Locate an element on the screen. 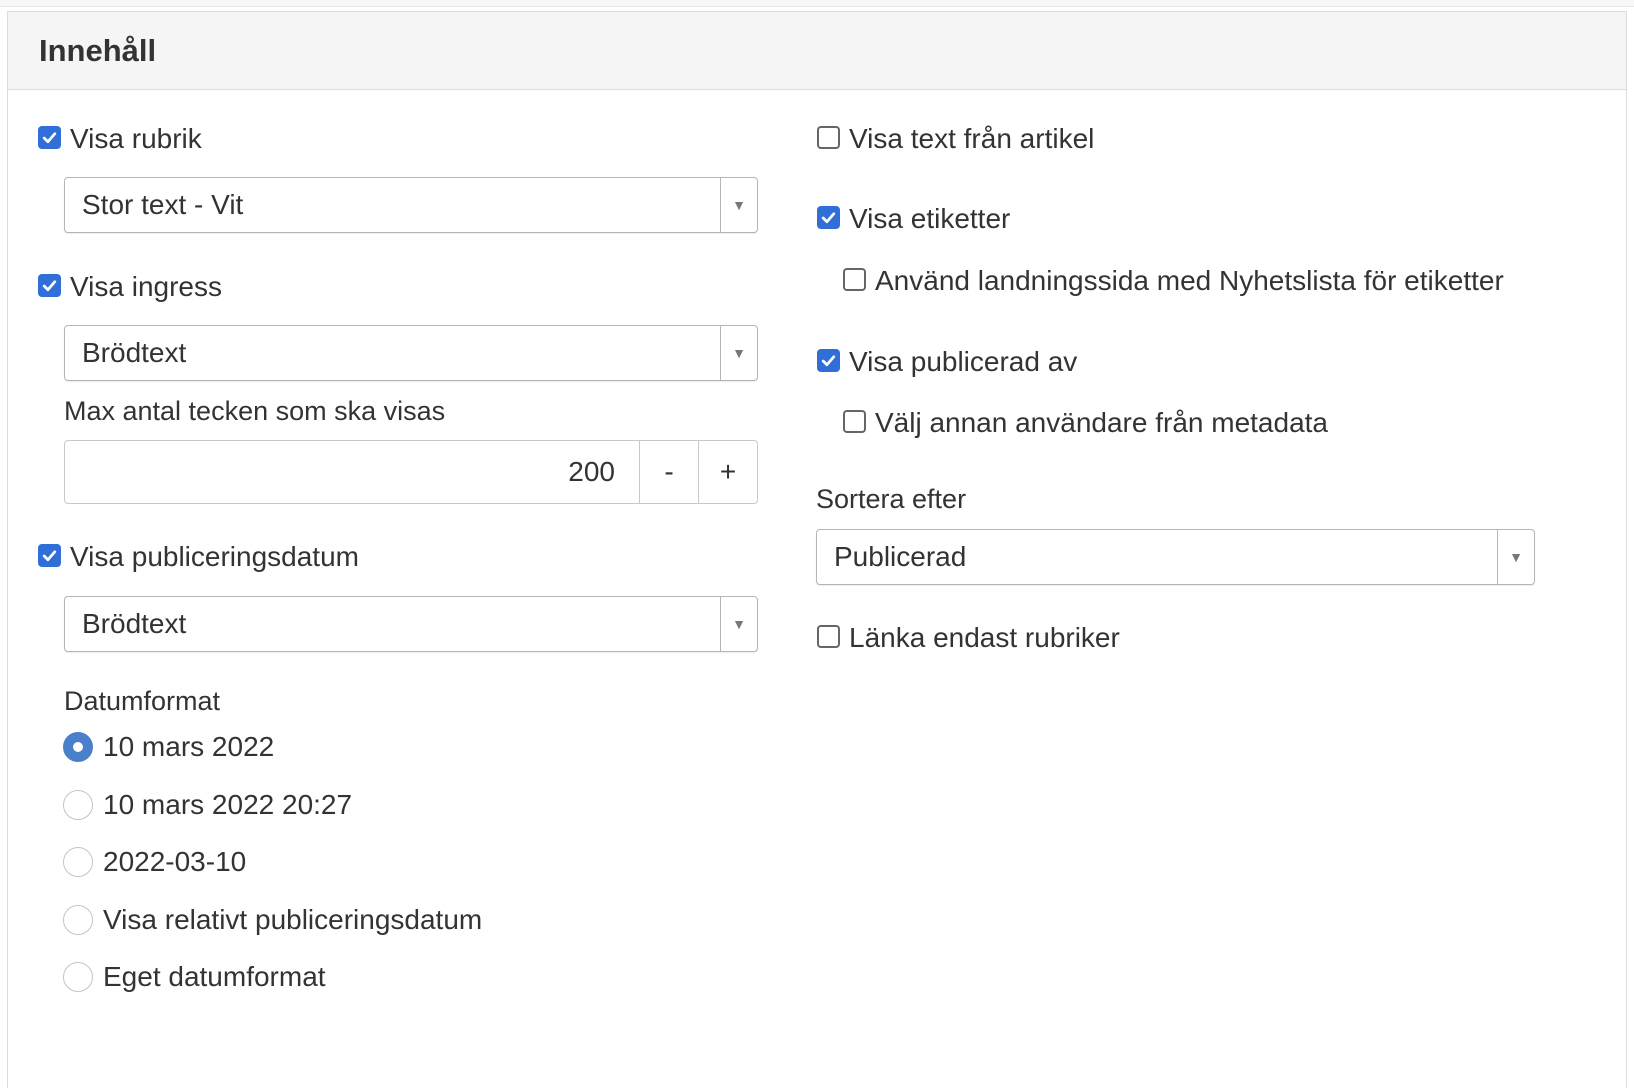  link-only-headings-checkbox: Länka endast rubriker is located at coordinates (968, 638).